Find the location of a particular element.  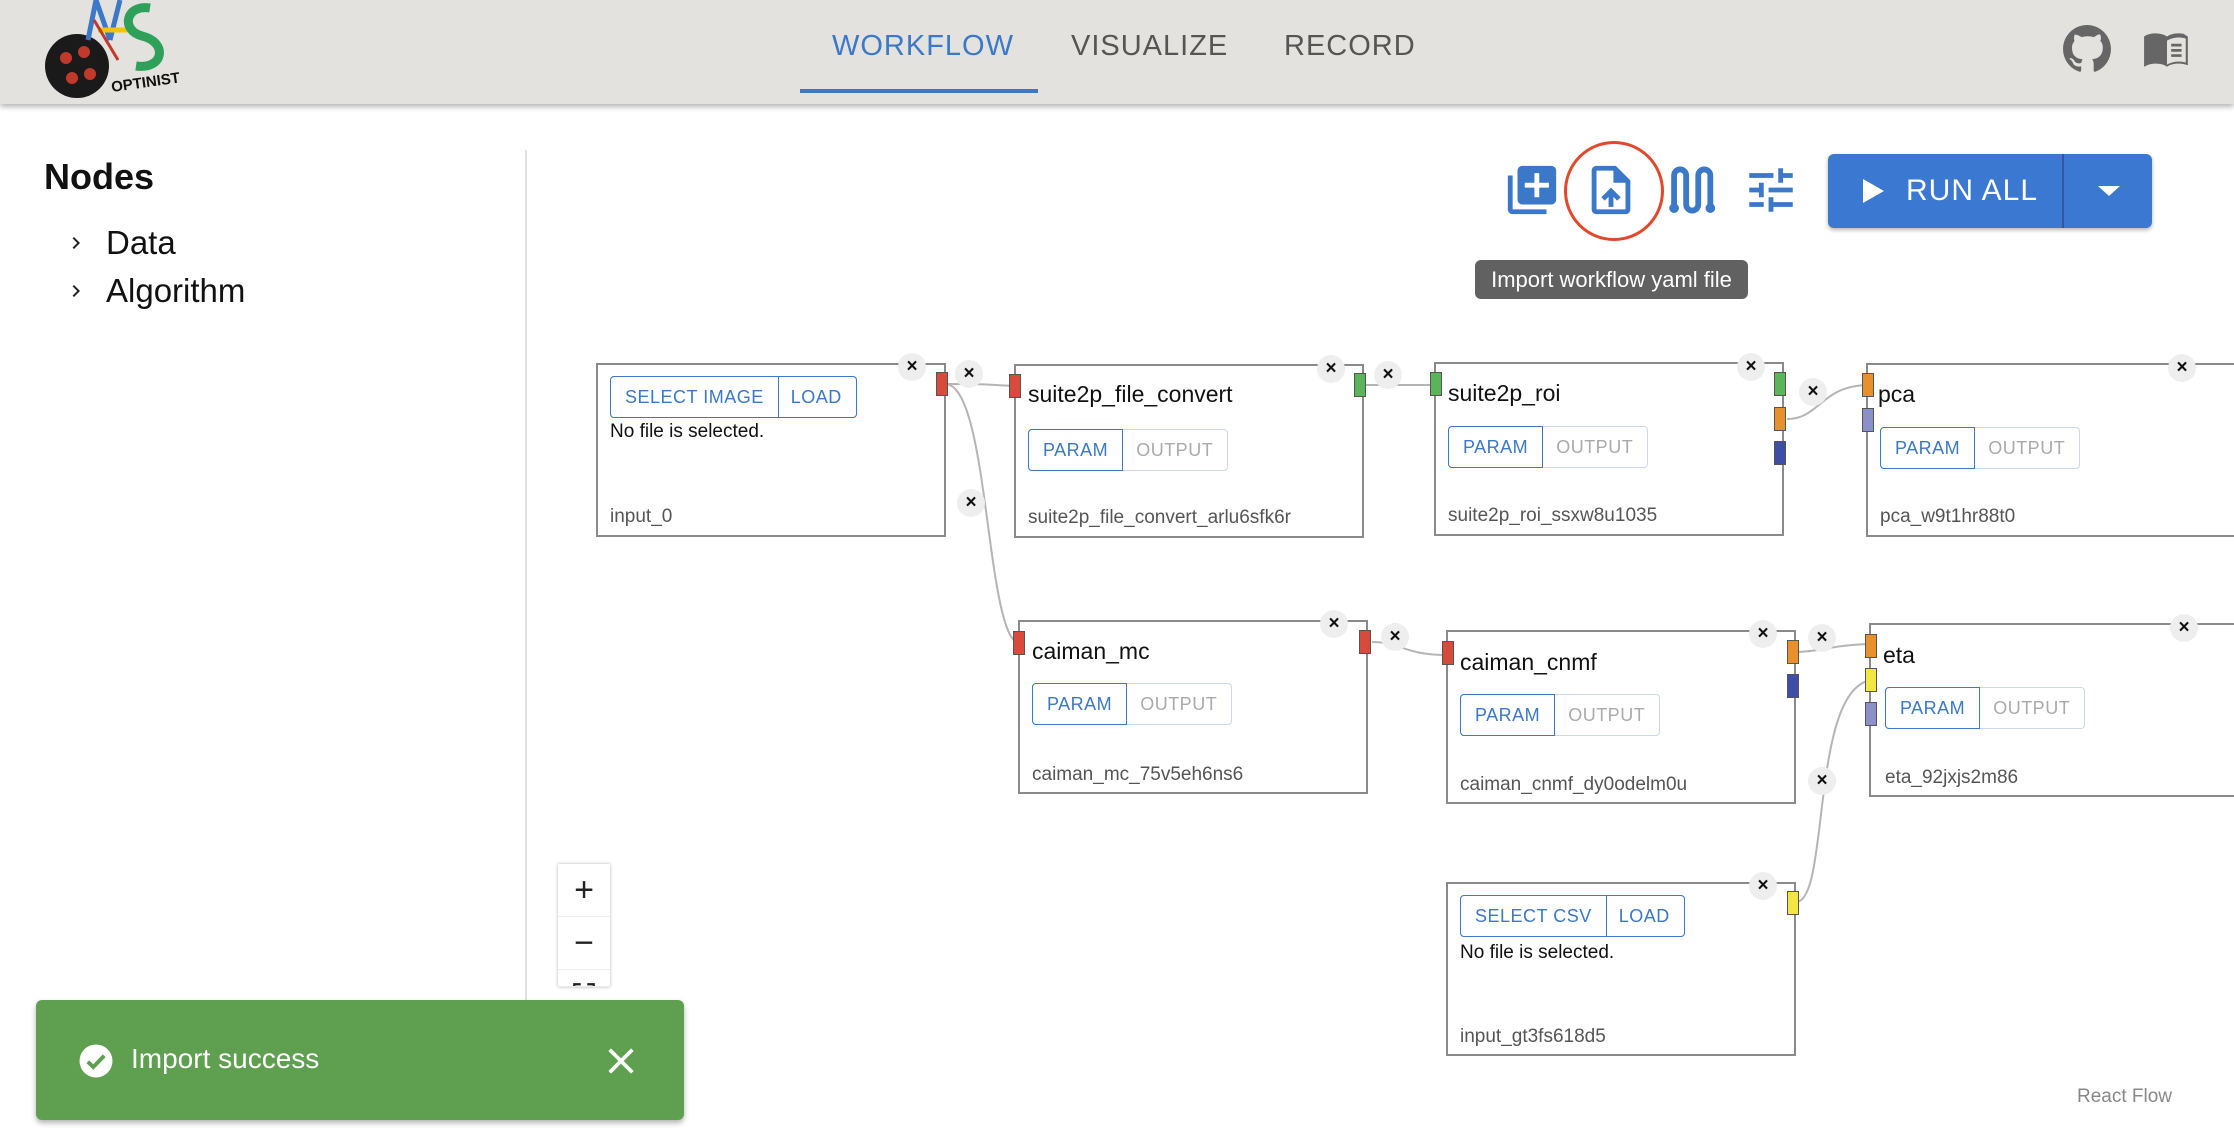

node-id: eta_92jxjs2m86 is located at coordinates (1952, 777).